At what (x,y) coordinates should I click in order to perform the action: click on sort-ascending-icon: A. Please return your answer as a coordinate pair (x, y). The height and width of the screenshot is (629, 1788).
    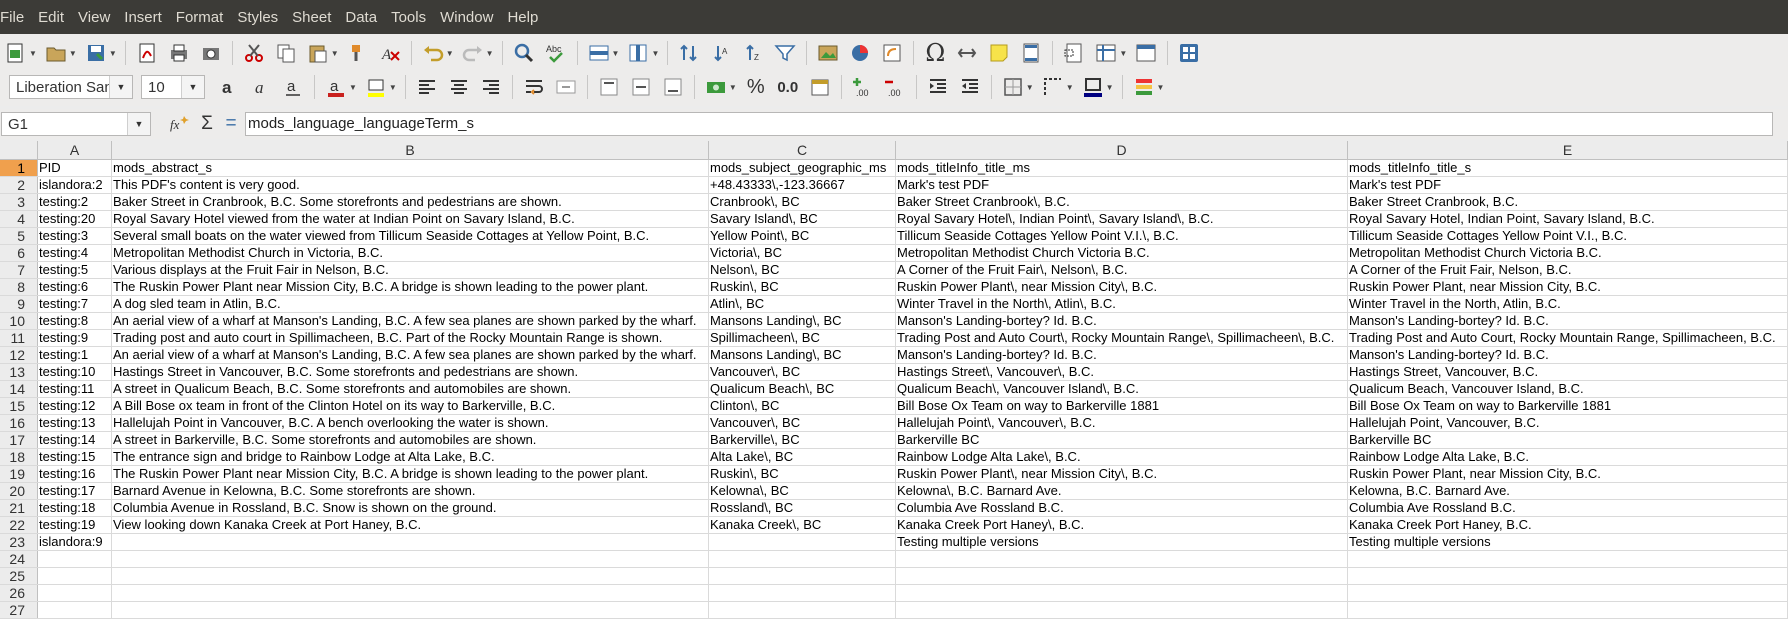
    Looking at the image, I should click on (721, 53).